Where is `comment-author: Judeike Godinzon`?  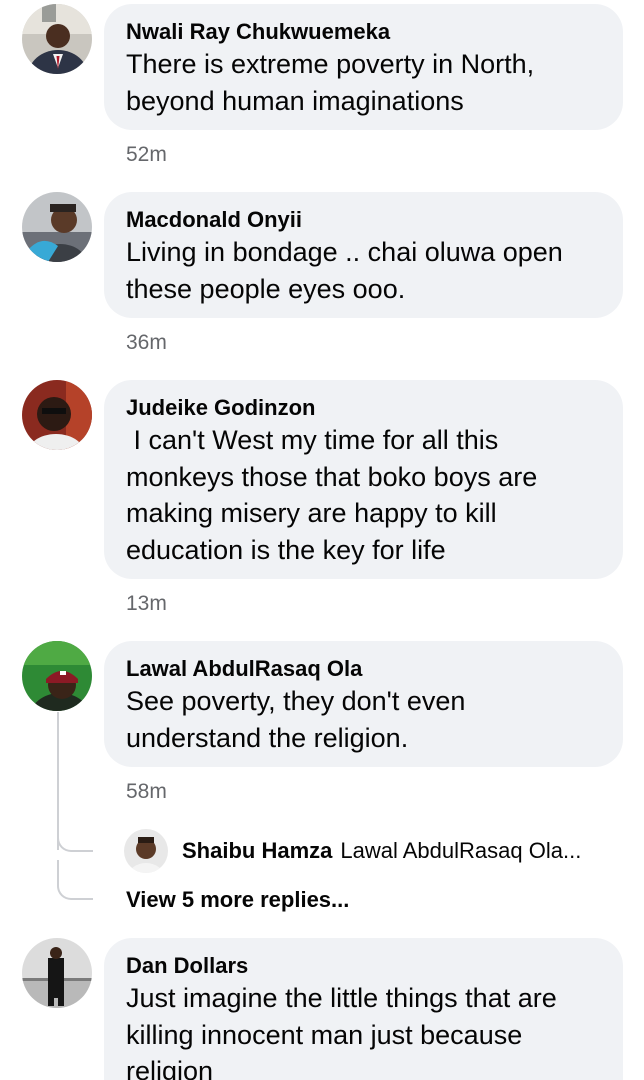 comment-author: Judeike Godinzon is located at coordinates (363, 408).